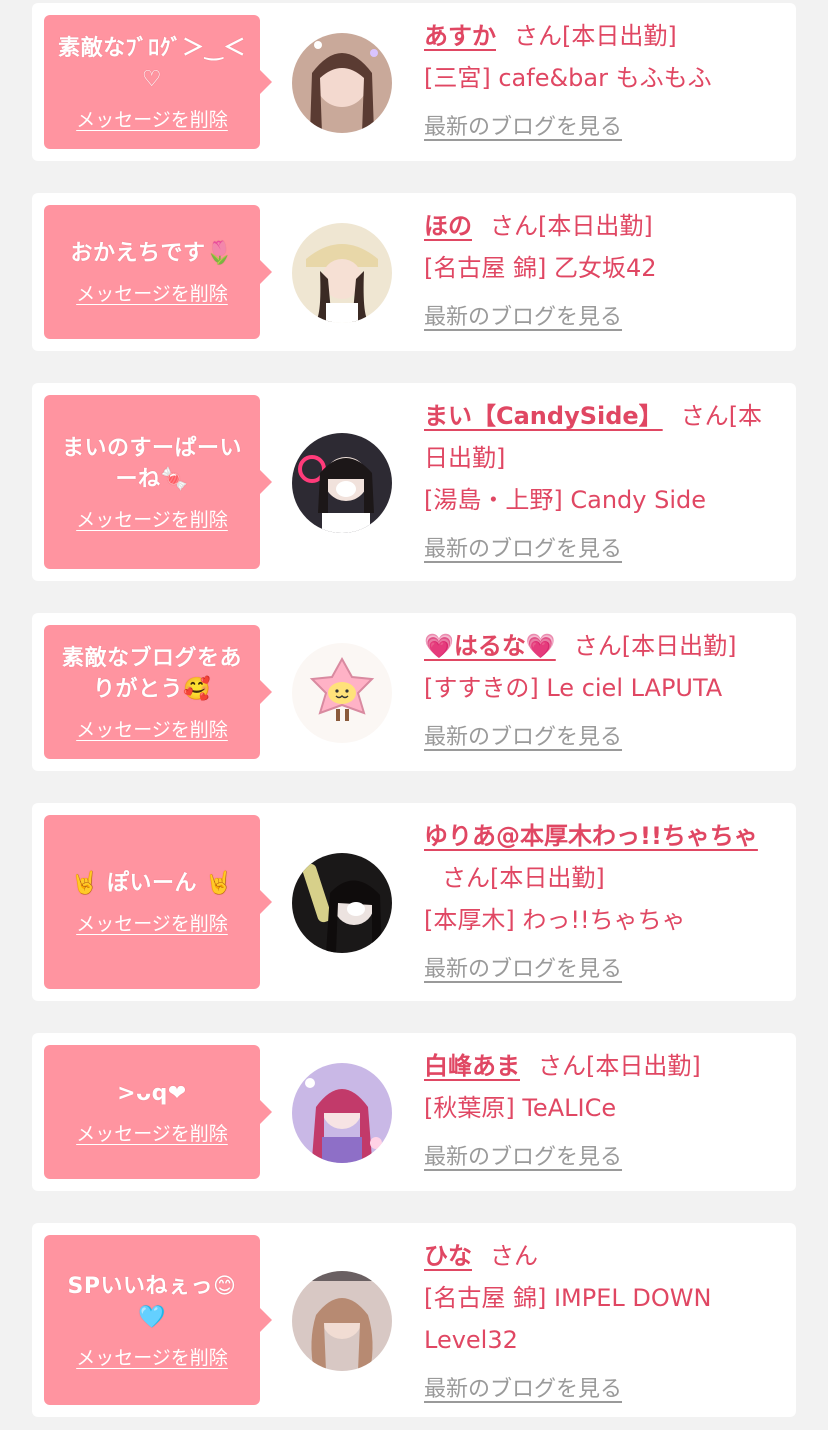 This screenshot has height=1430, width=828. Describe the element at coordinates (543, 416) in the screenshot. I see `girl-name-link: まい【CandySide】` at that location.